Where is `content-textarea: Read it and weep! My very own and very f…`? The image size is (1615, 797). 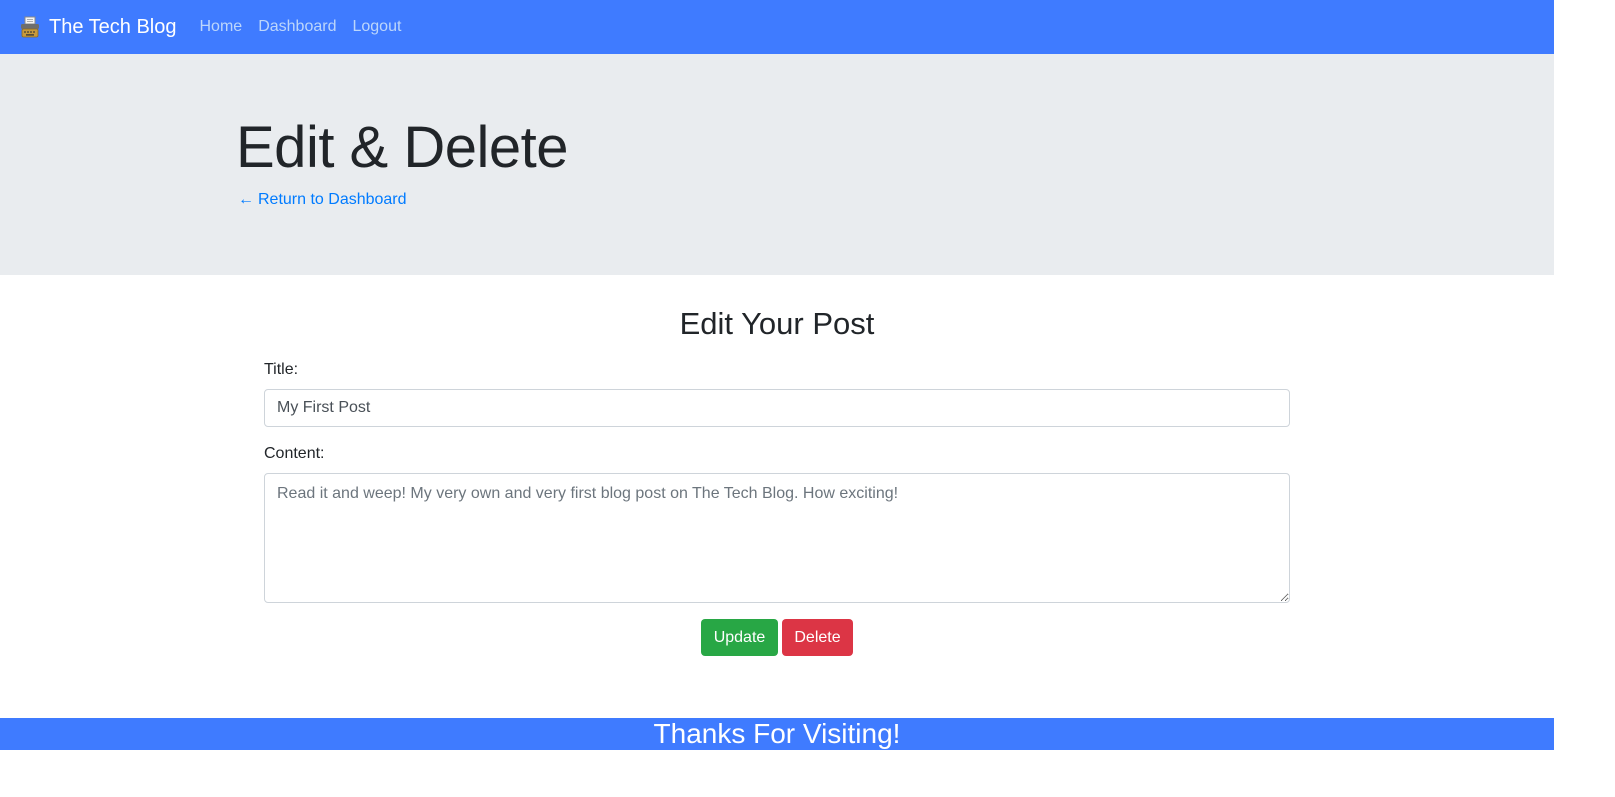
content-textarea: Read it and weep! My very own and very f… is located at coordinates (777, 538).